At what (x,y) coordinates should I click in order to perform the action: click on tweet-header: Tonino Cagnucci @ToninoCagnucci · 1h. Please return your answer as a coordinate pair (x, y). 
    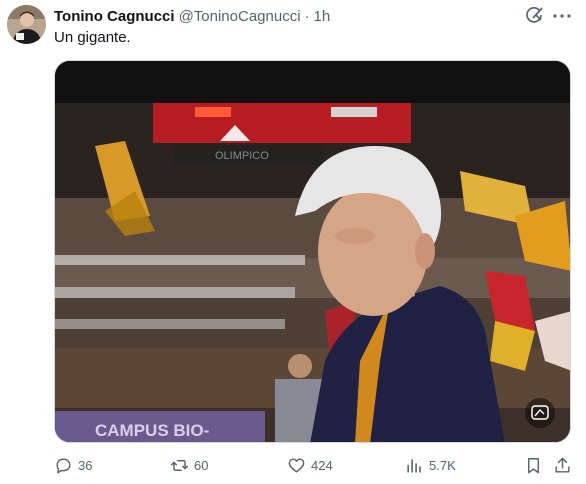
    Looking at the image, I should click on (192, 16).